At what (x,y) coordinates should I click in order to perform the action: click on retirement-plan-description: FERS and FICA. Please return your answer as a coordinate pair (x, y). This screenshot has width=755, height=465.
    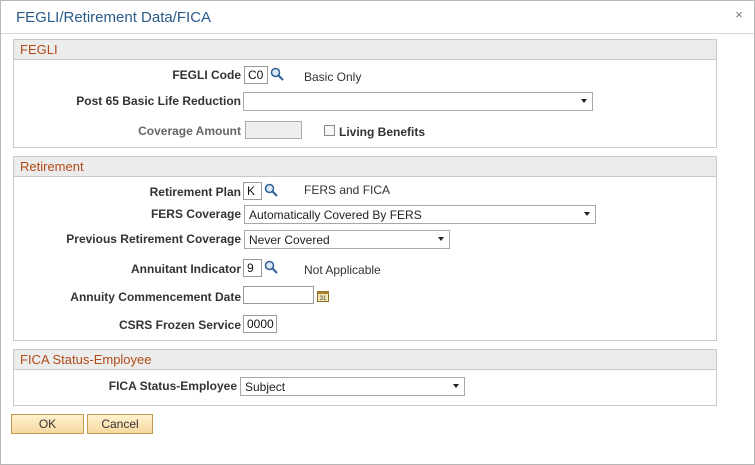
    Looking at the image, I should click on (347, 190).